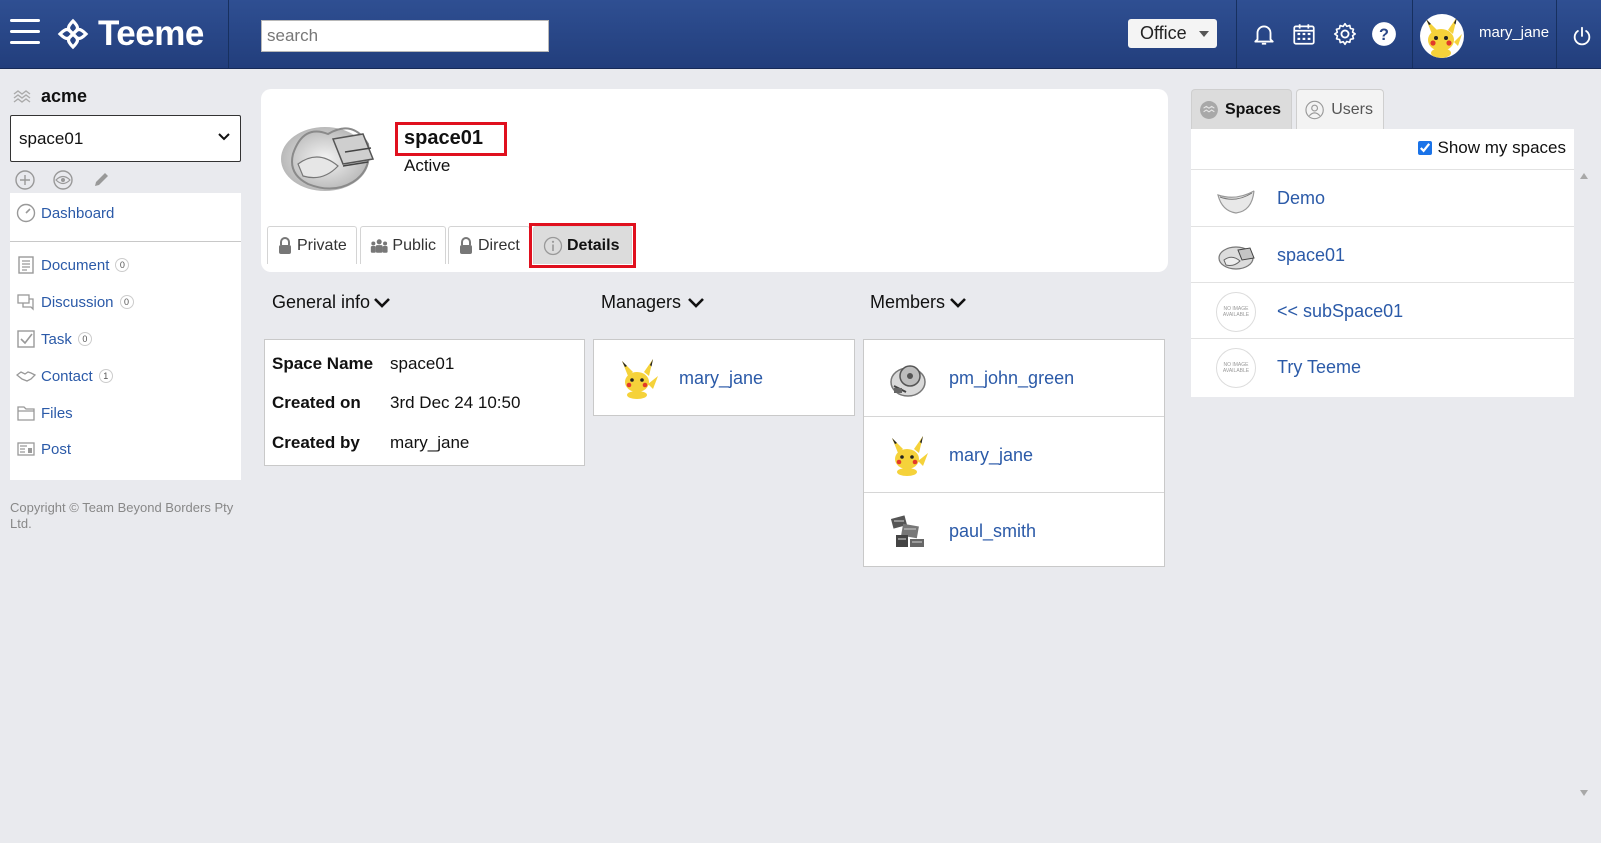 Image resolution: width=1601 pixels, height=843 pixels. I want to click on tab-label: Public, so click(414, 245).